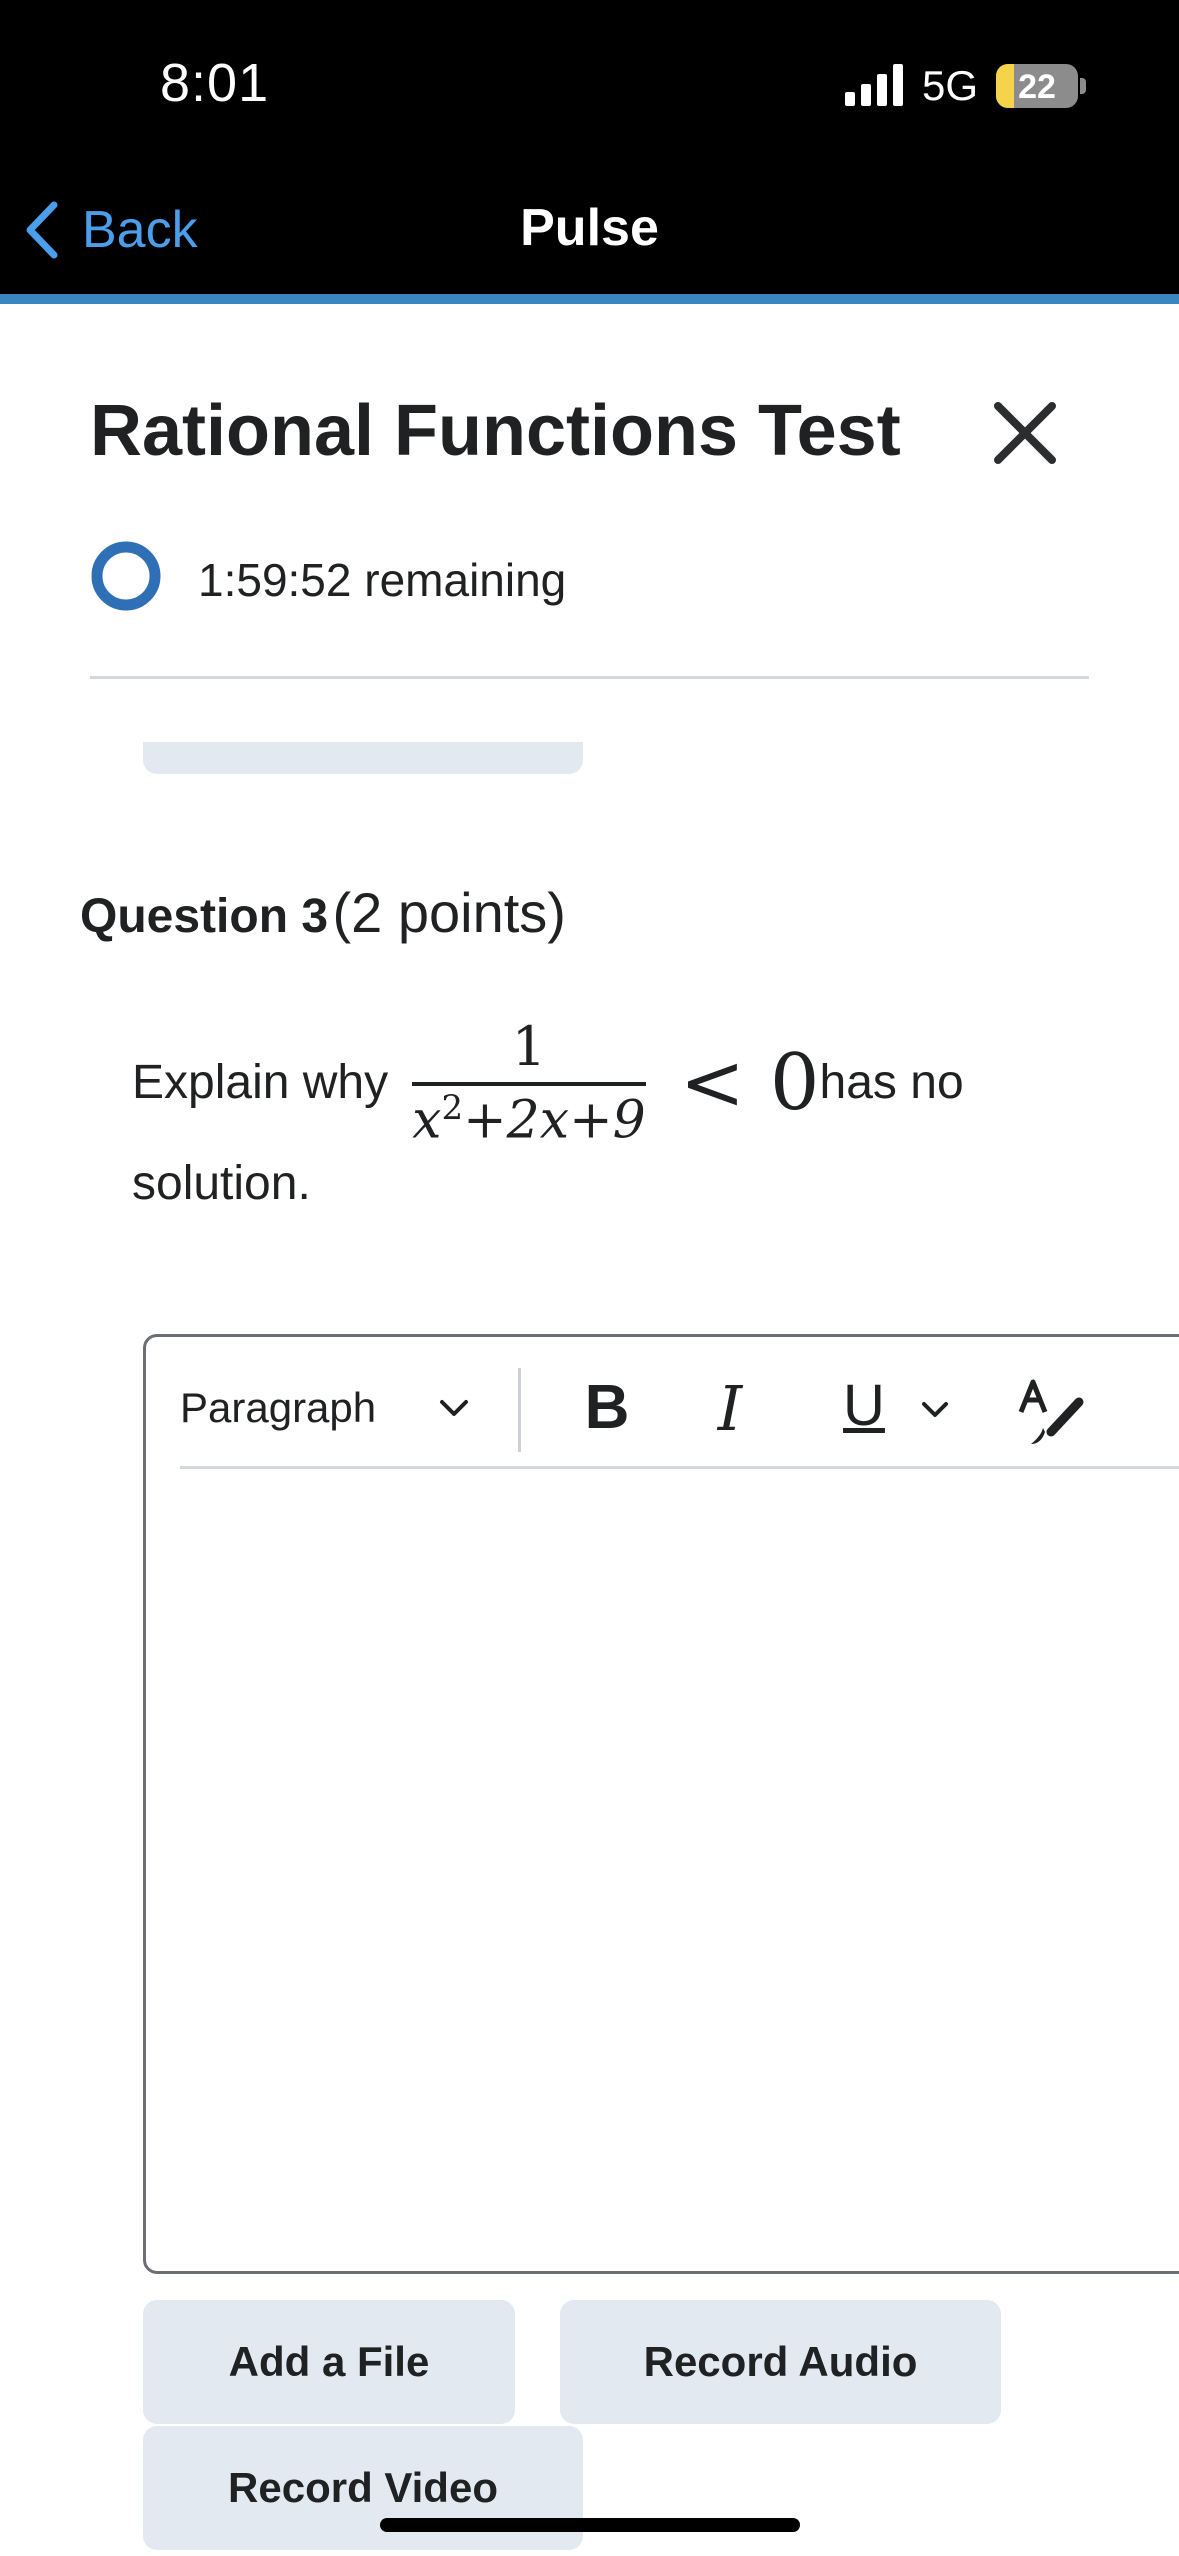 This screenshot has height=2556, width=1179. What do you see at coordinates (275, 580) in the screenshot?
I see `time-remaining-value: 1:59:52` at bounding box center [275, 580].